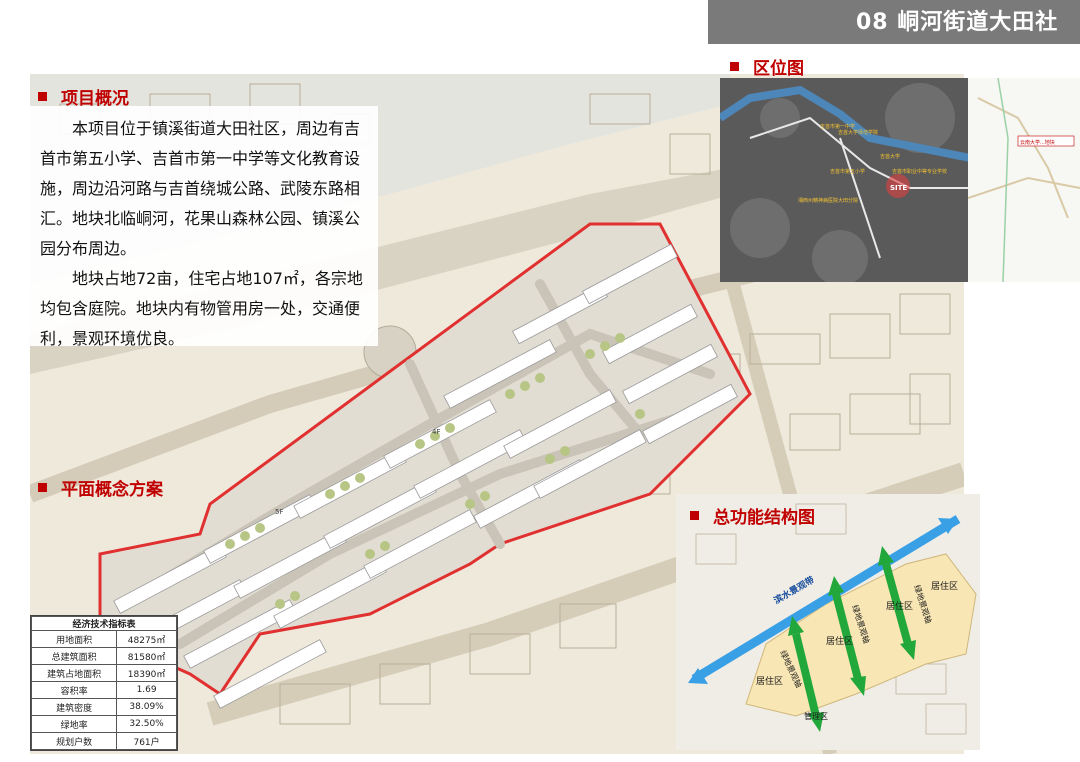  What do you see at coordinates (104, 623) in the screenshot?
I see `econ-table-title: 经济技术指标表` at bounding box center [104, 623].